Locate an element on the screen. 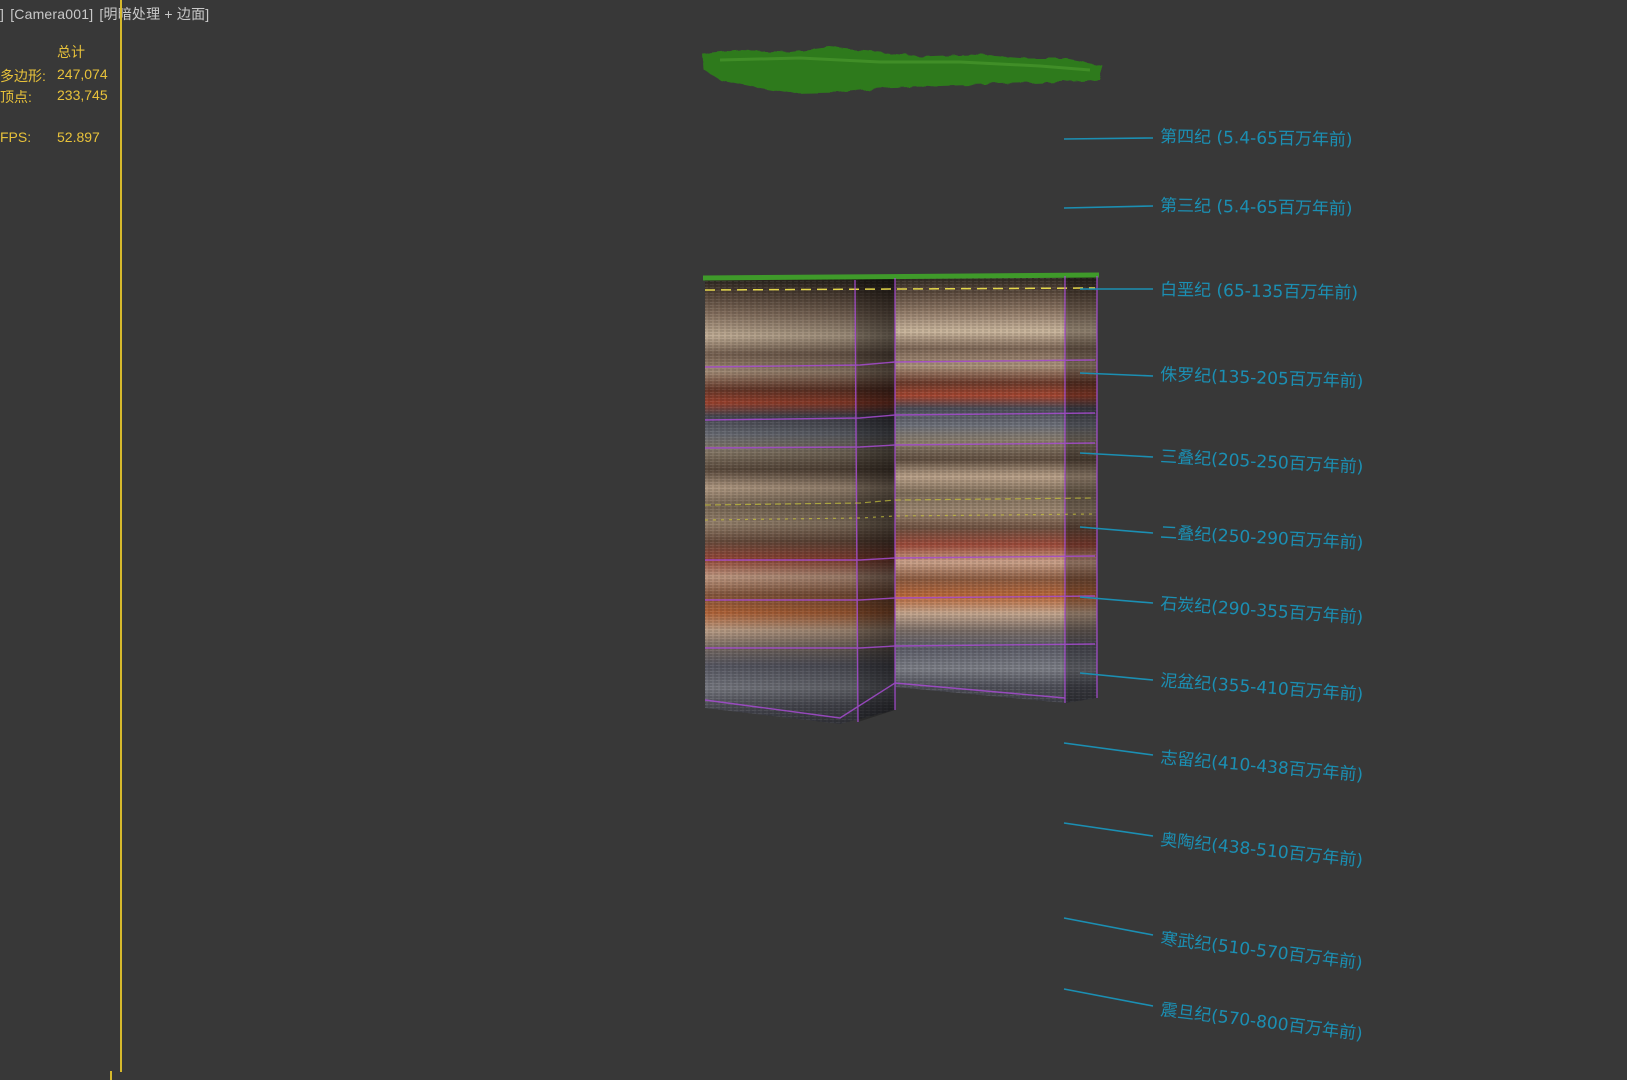  label-permian: 二叠纪(250-290百万年前) is located at coordinates (1262, 538).